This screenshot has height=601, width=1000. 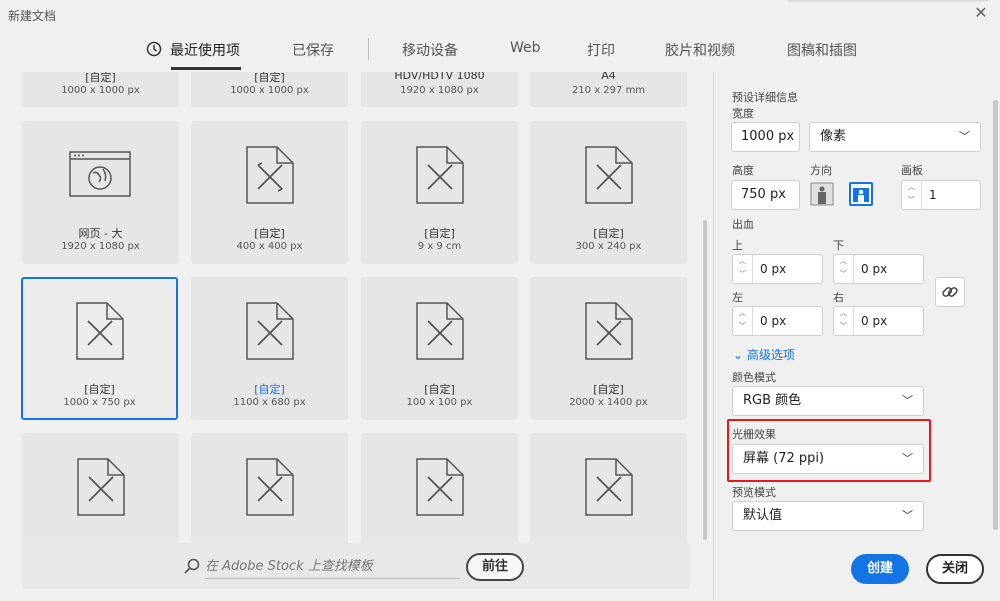 What do you see at coordinates (608, 402) in the screenshot?
I see `preset-size: 2000 x 1400 px` at bounding box center [608, 402].